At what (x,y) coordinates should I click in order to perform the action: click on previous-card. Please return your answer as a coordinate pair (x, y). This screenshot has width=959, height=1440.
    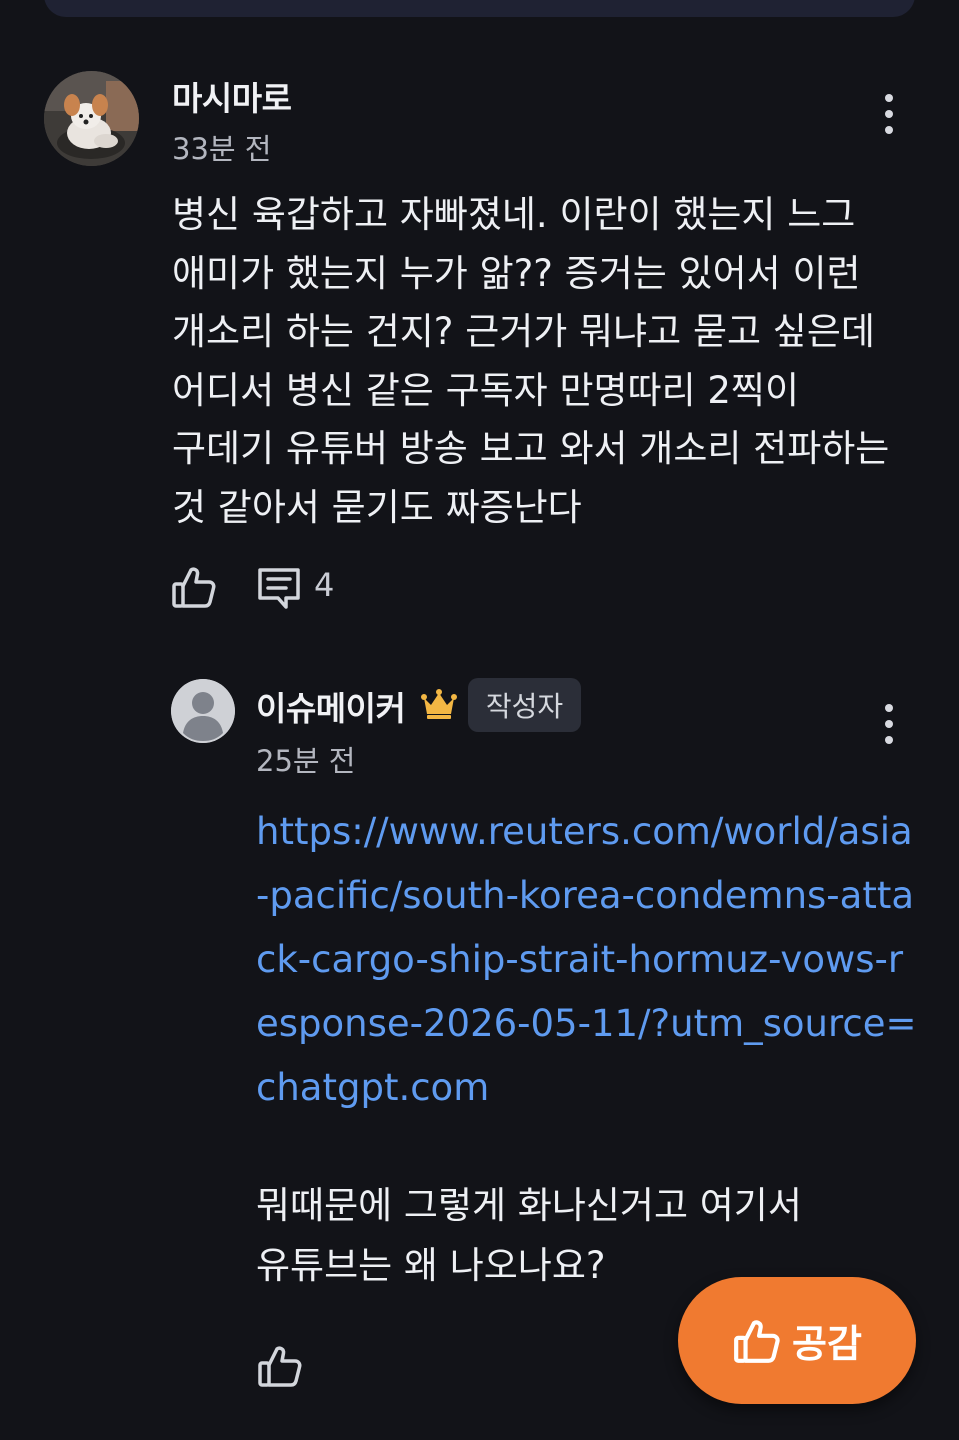
    Looking at the image, I should click on (479, 8).